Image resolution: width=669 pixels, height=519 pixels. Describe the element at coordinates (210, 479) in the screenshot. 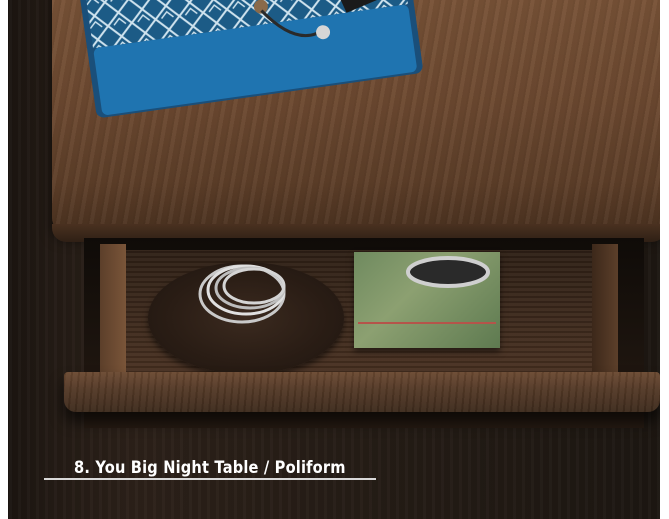

I see `caption-underline` at that location.